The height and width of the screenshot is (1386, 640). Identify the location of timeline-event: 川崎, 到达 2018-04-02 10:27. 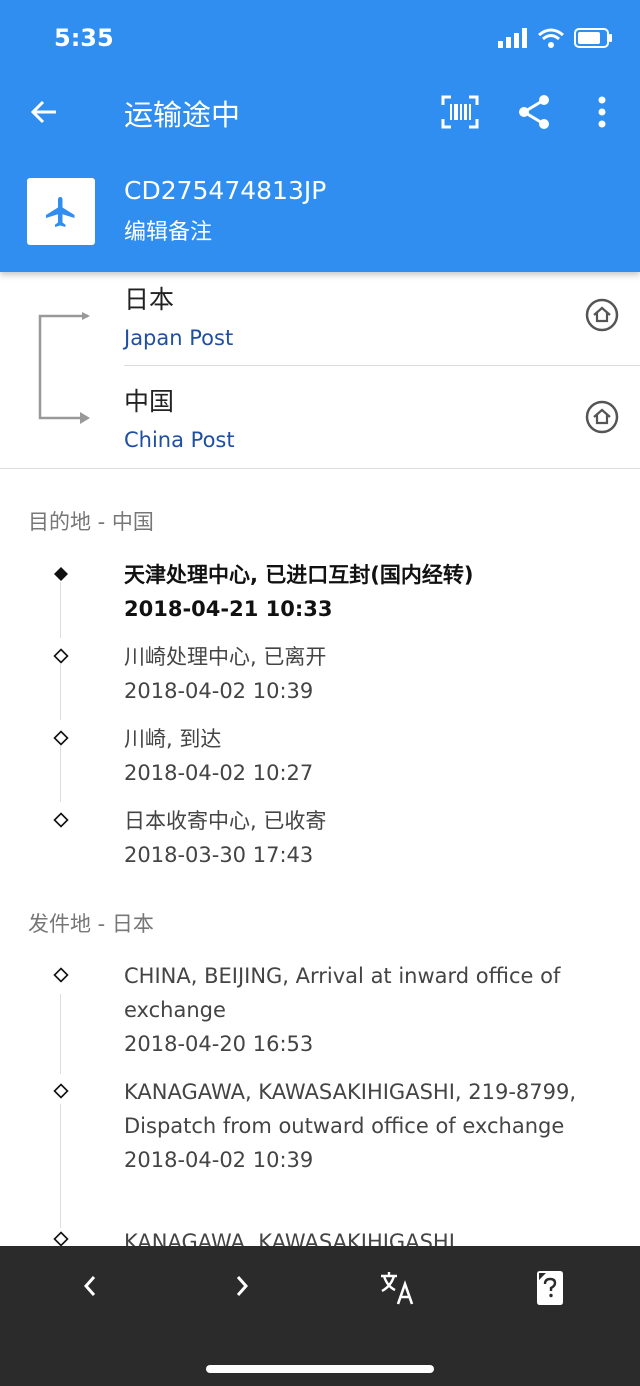
(364, 756).